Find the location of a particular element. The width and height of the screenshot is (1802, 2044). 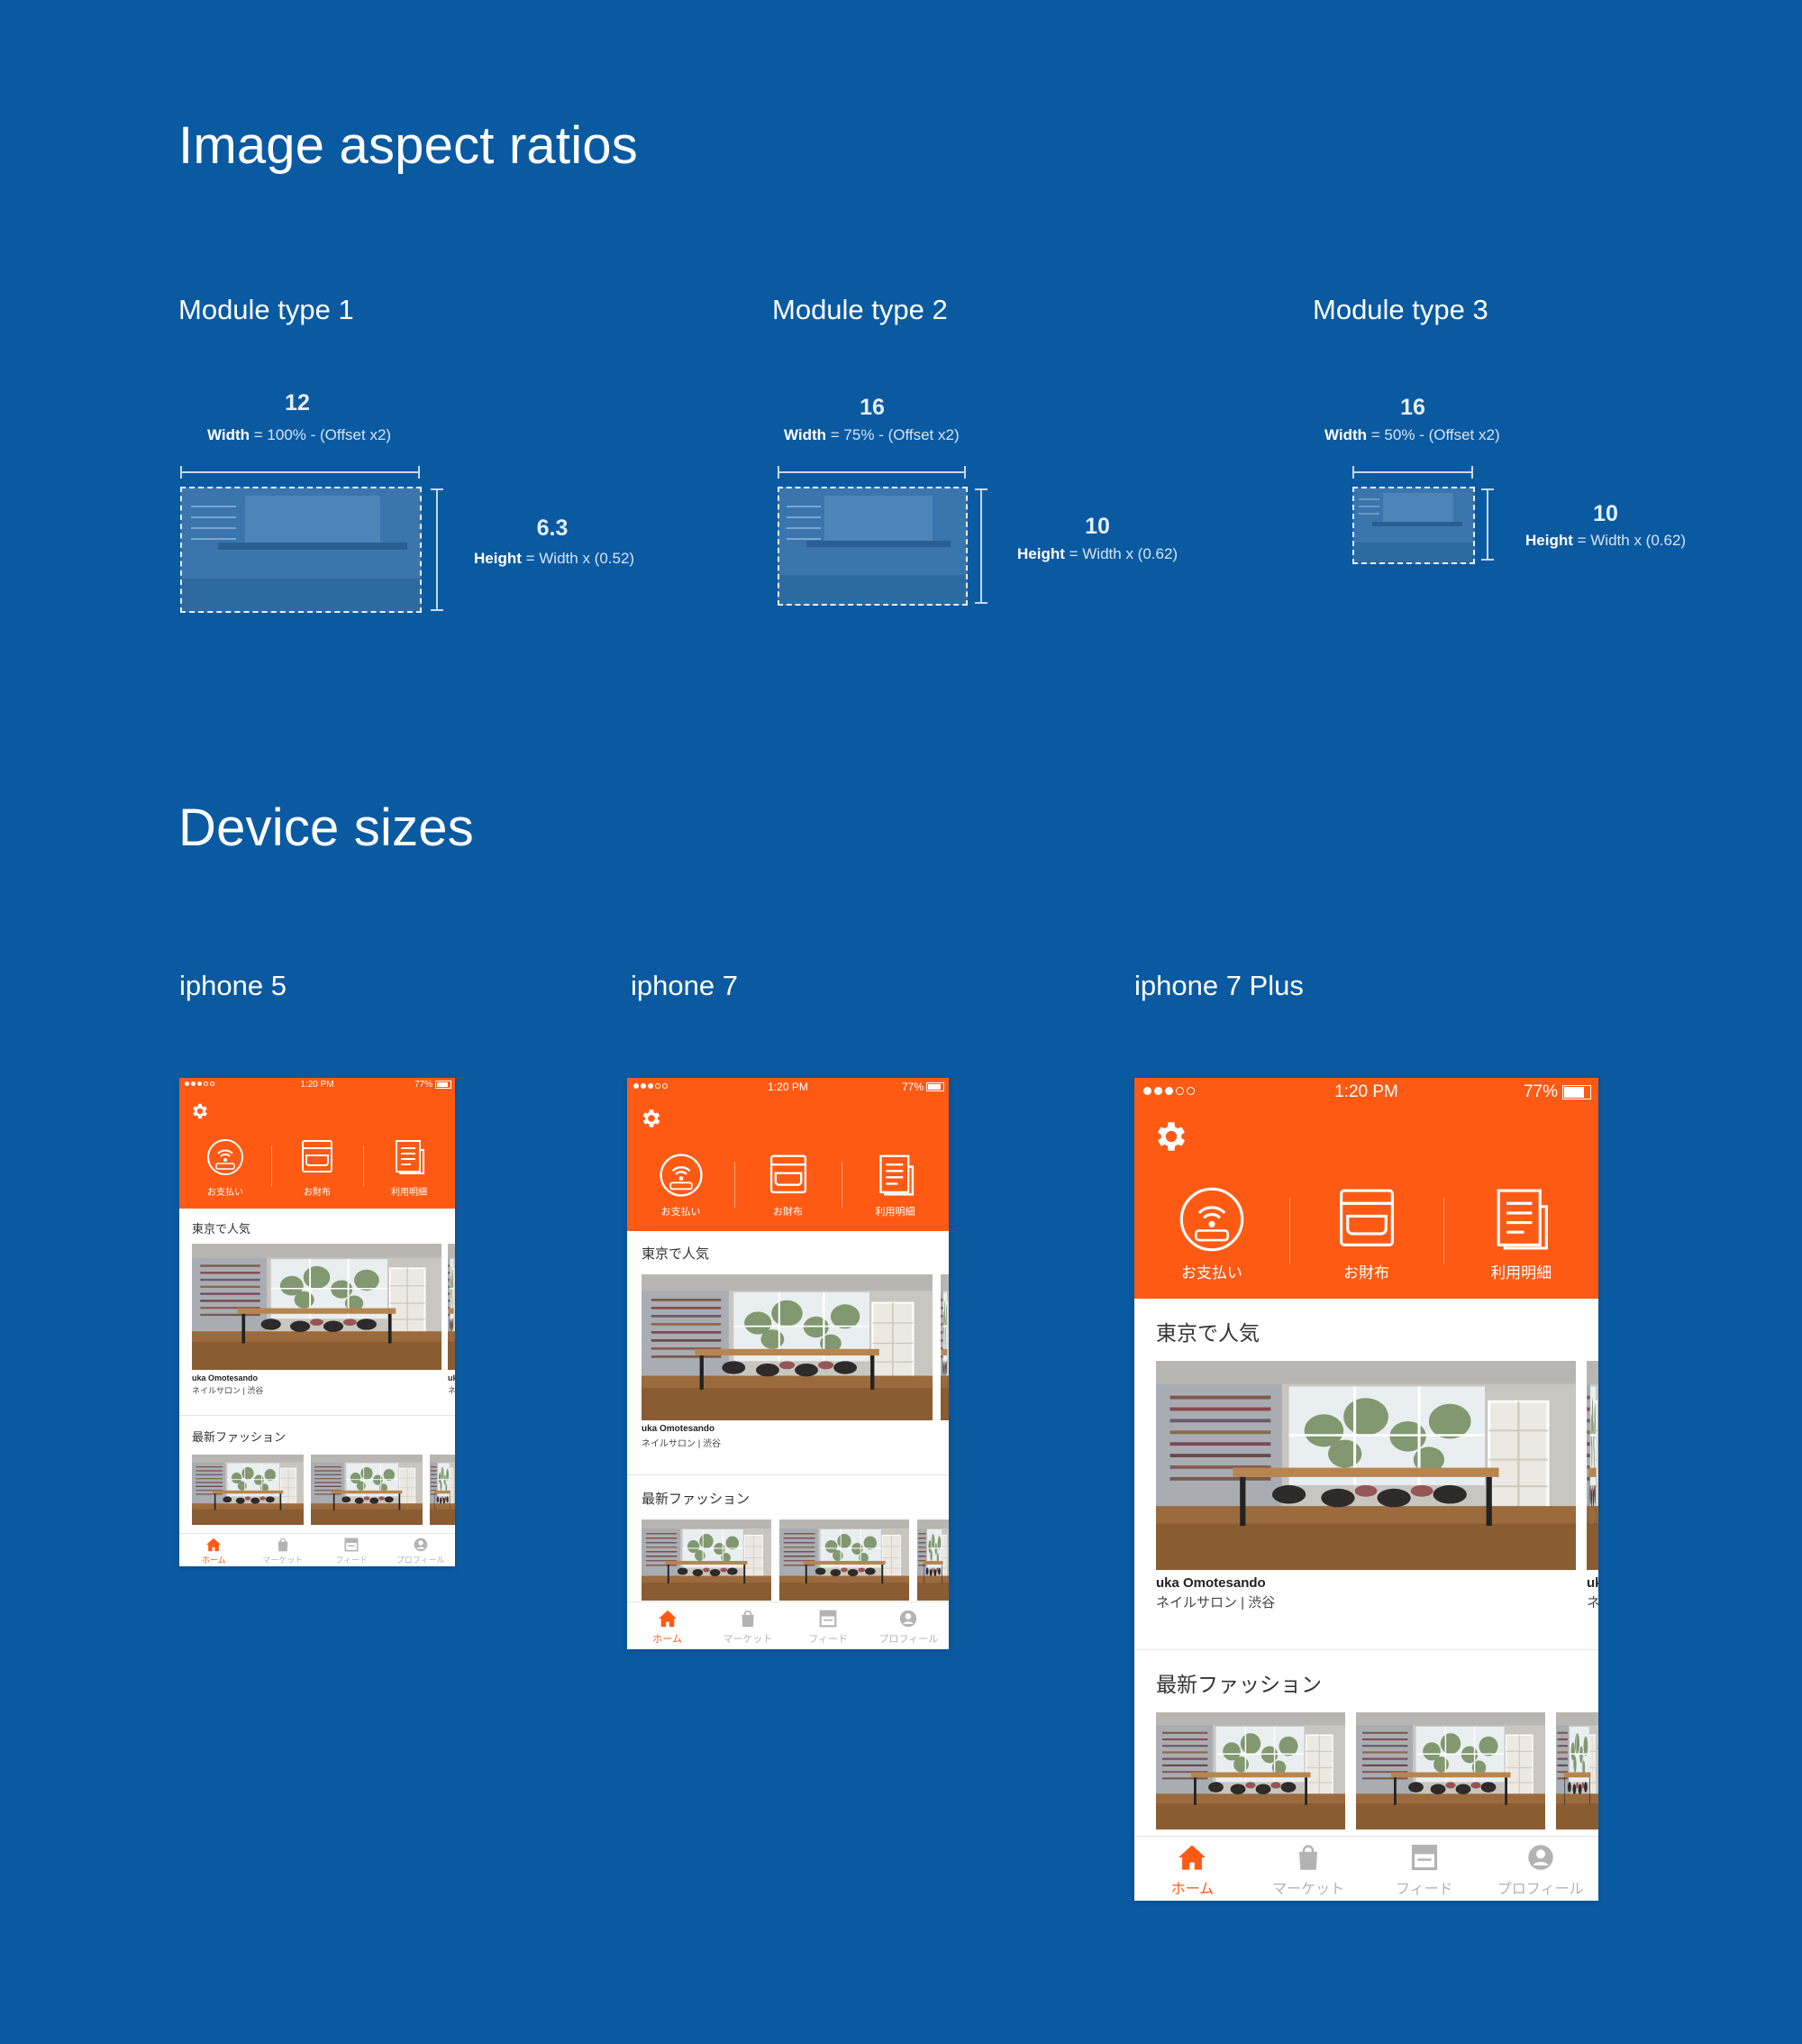

module-2-height-ratio: 10 is located at coordinates (1097, 526).